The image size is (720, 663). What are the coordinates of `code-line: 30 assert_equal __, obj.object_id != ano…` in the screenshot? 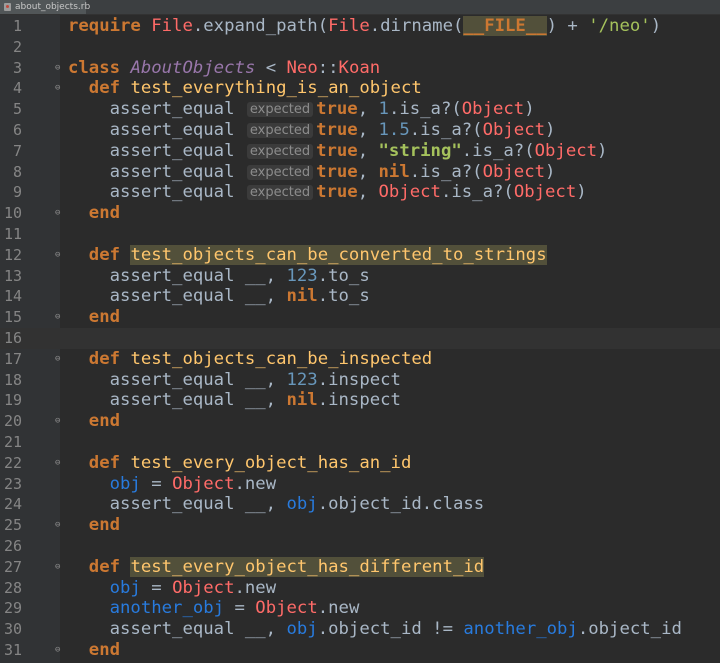 It's located at (360, 629).